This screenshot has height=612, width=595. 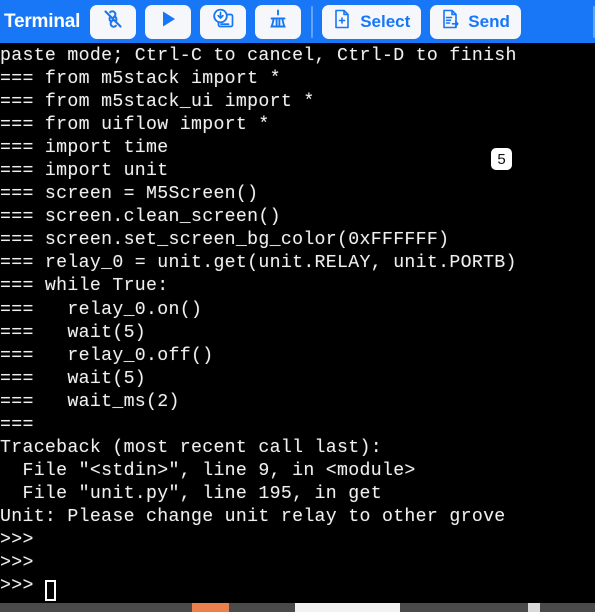 I want to click on send-button: Send, so click(x=475, y=21).